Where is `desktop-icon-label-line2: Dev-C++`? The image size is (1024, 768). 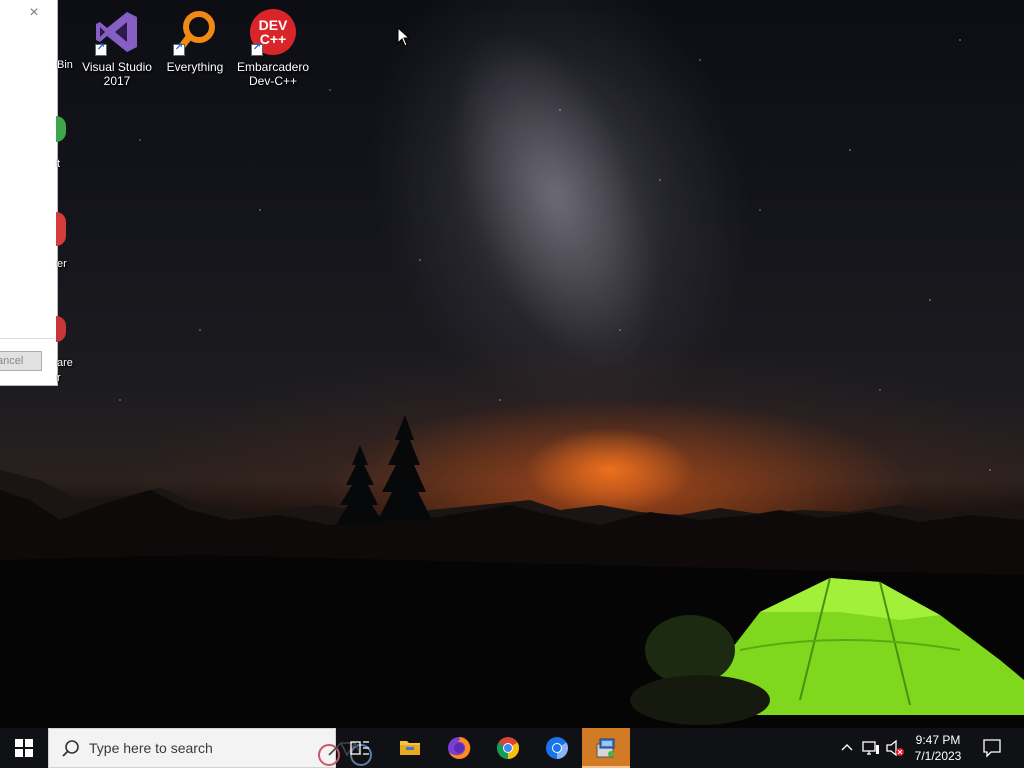
desktop-icon-label-line2: Dev-C++ is located at coordinates (273, 81).